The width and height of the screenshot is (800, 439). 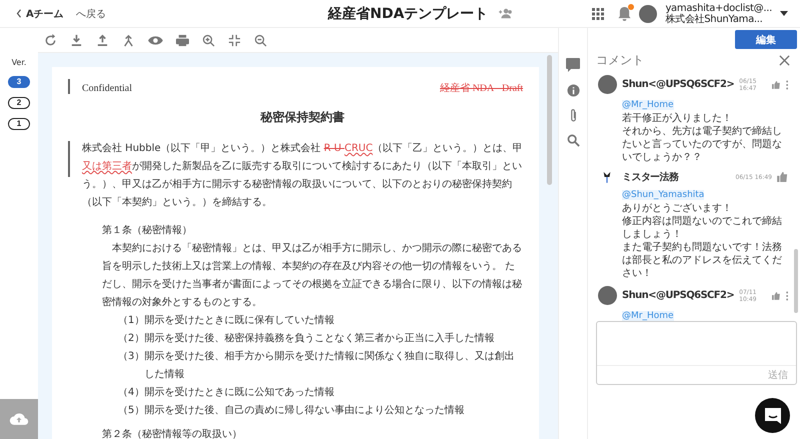 I want to click on item-text: 開示を受けた後、自己の責めに帰し得ない事由により公知となった情報, so click(x=305, y=411).